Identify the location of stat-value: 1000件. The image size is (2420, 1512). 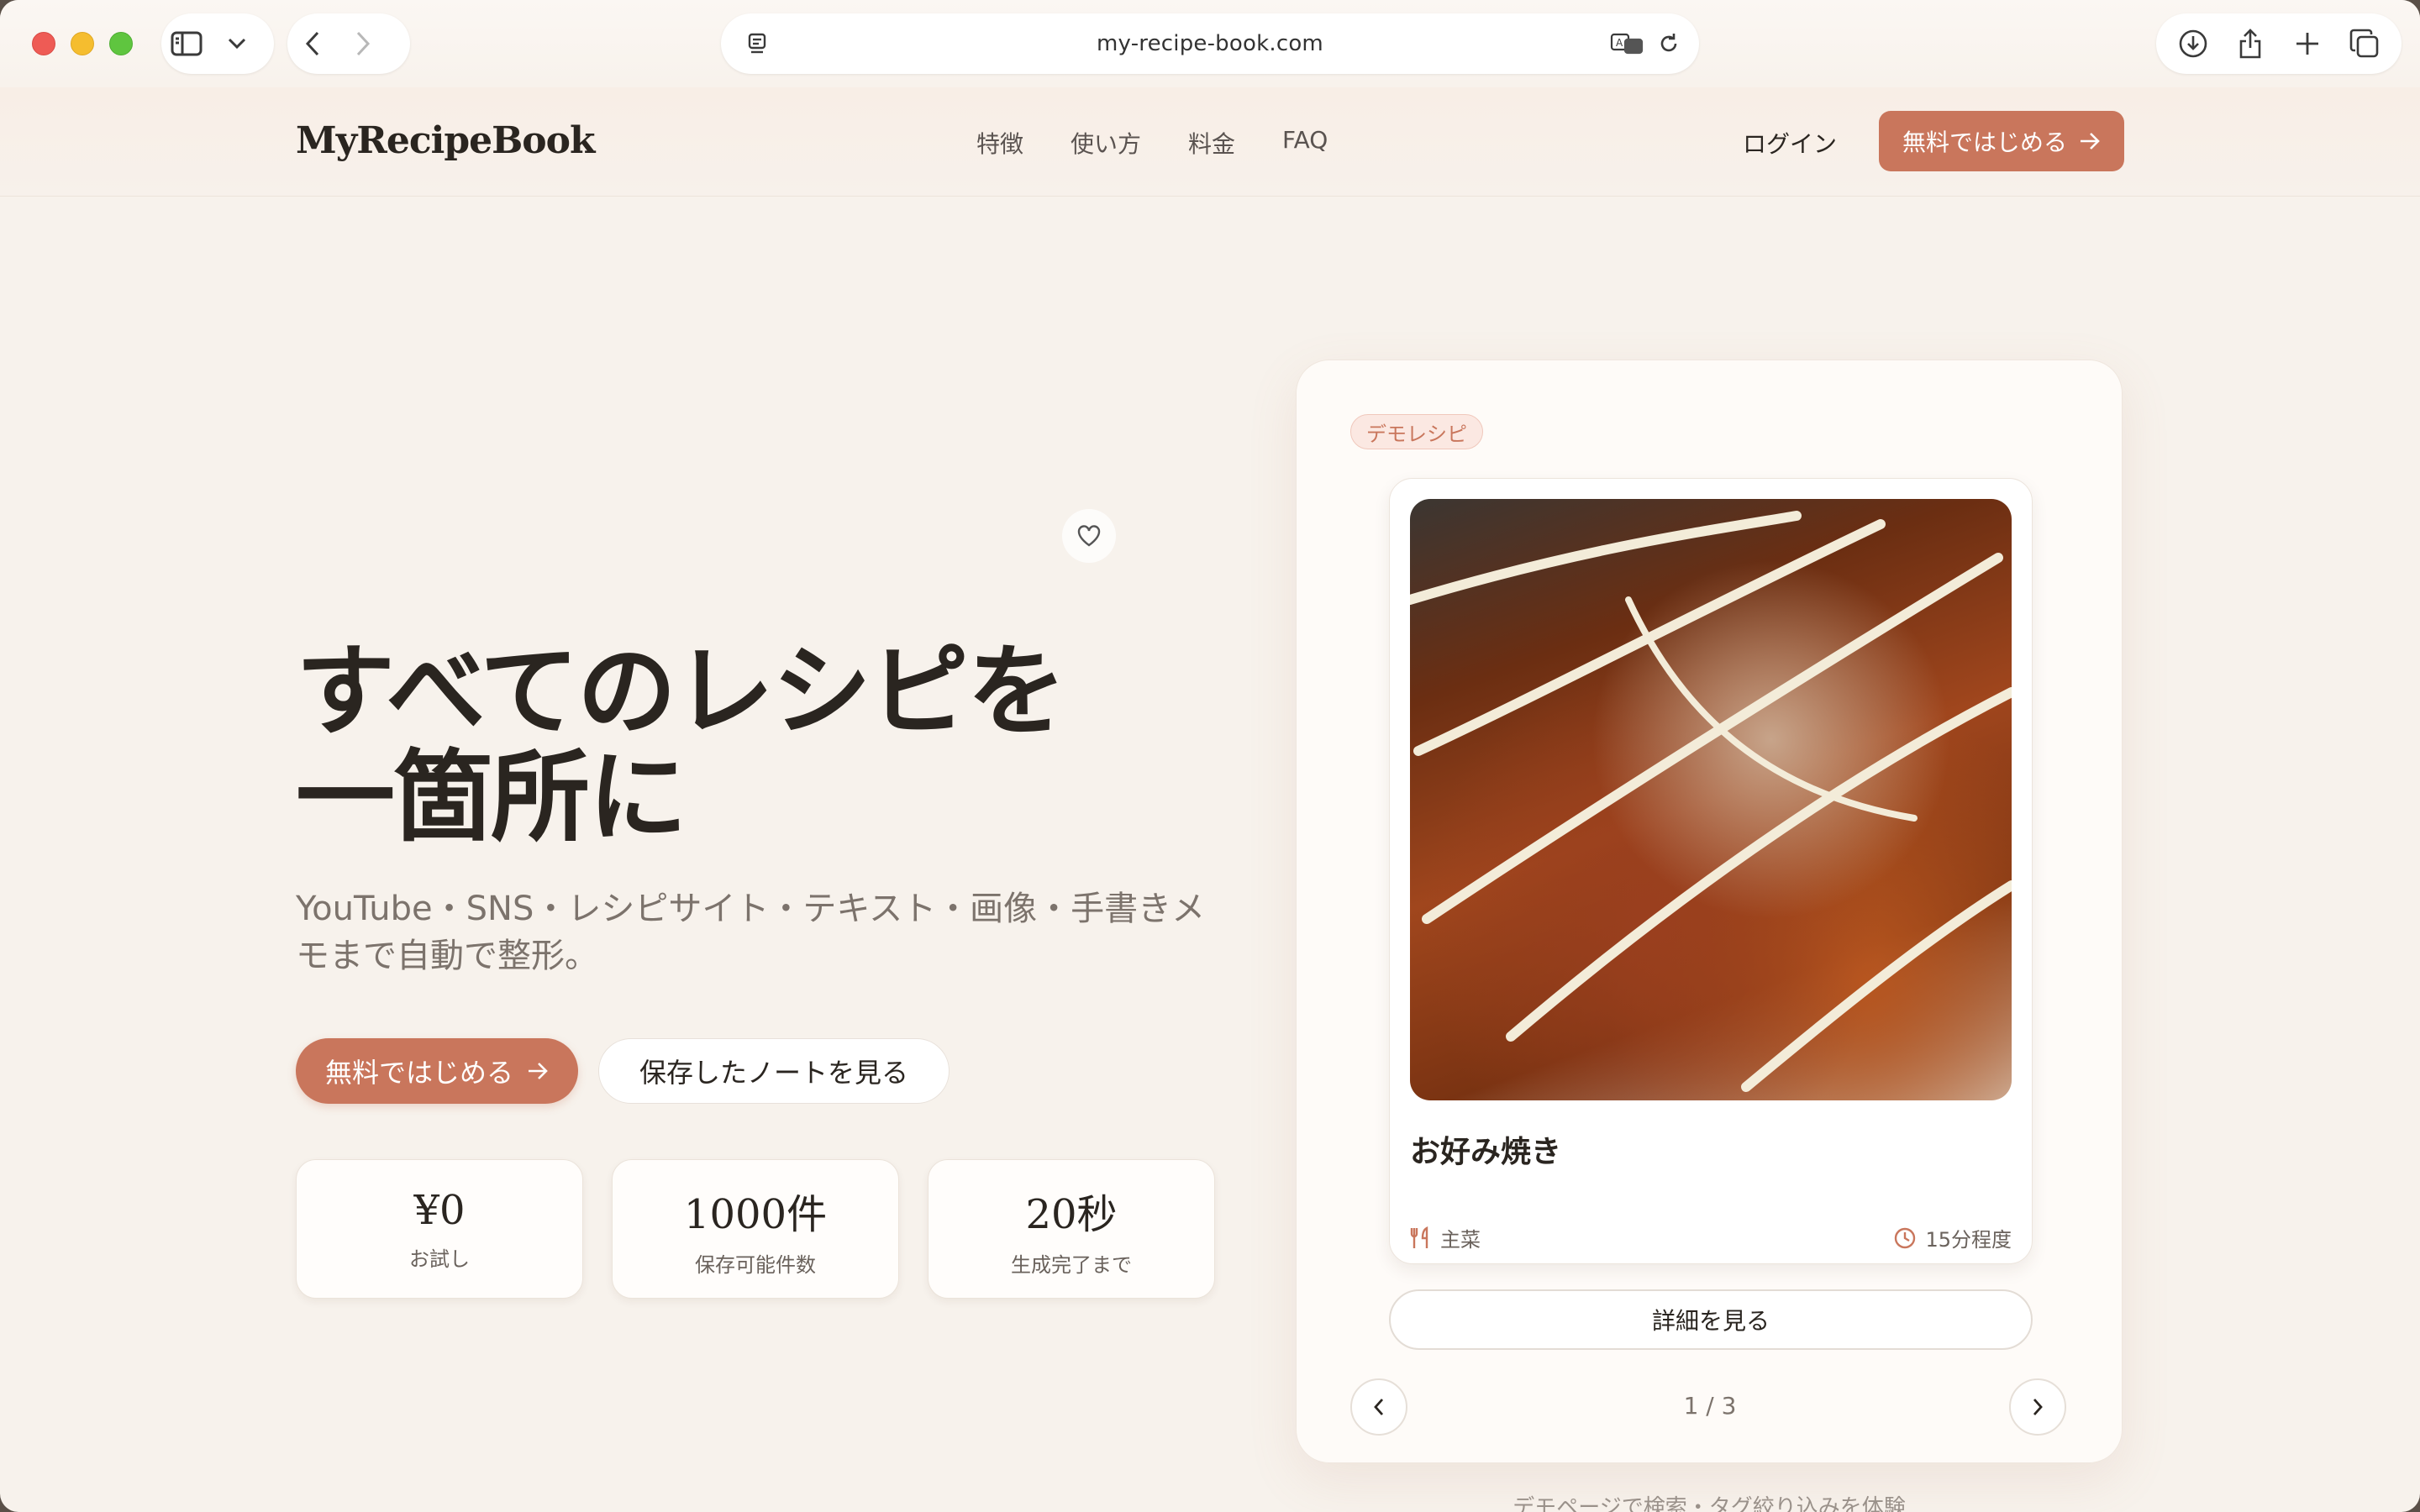
(755, 1214).